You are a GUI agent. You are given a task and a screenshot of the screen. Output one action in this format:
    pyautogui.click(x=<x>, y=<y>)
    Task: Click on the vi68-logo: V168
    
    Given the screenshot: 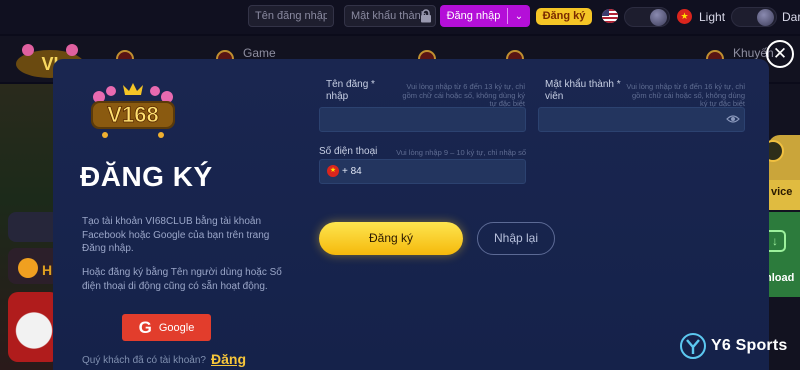 What is the action you would take?
    pyautogui.click(x=133, y=110)
    